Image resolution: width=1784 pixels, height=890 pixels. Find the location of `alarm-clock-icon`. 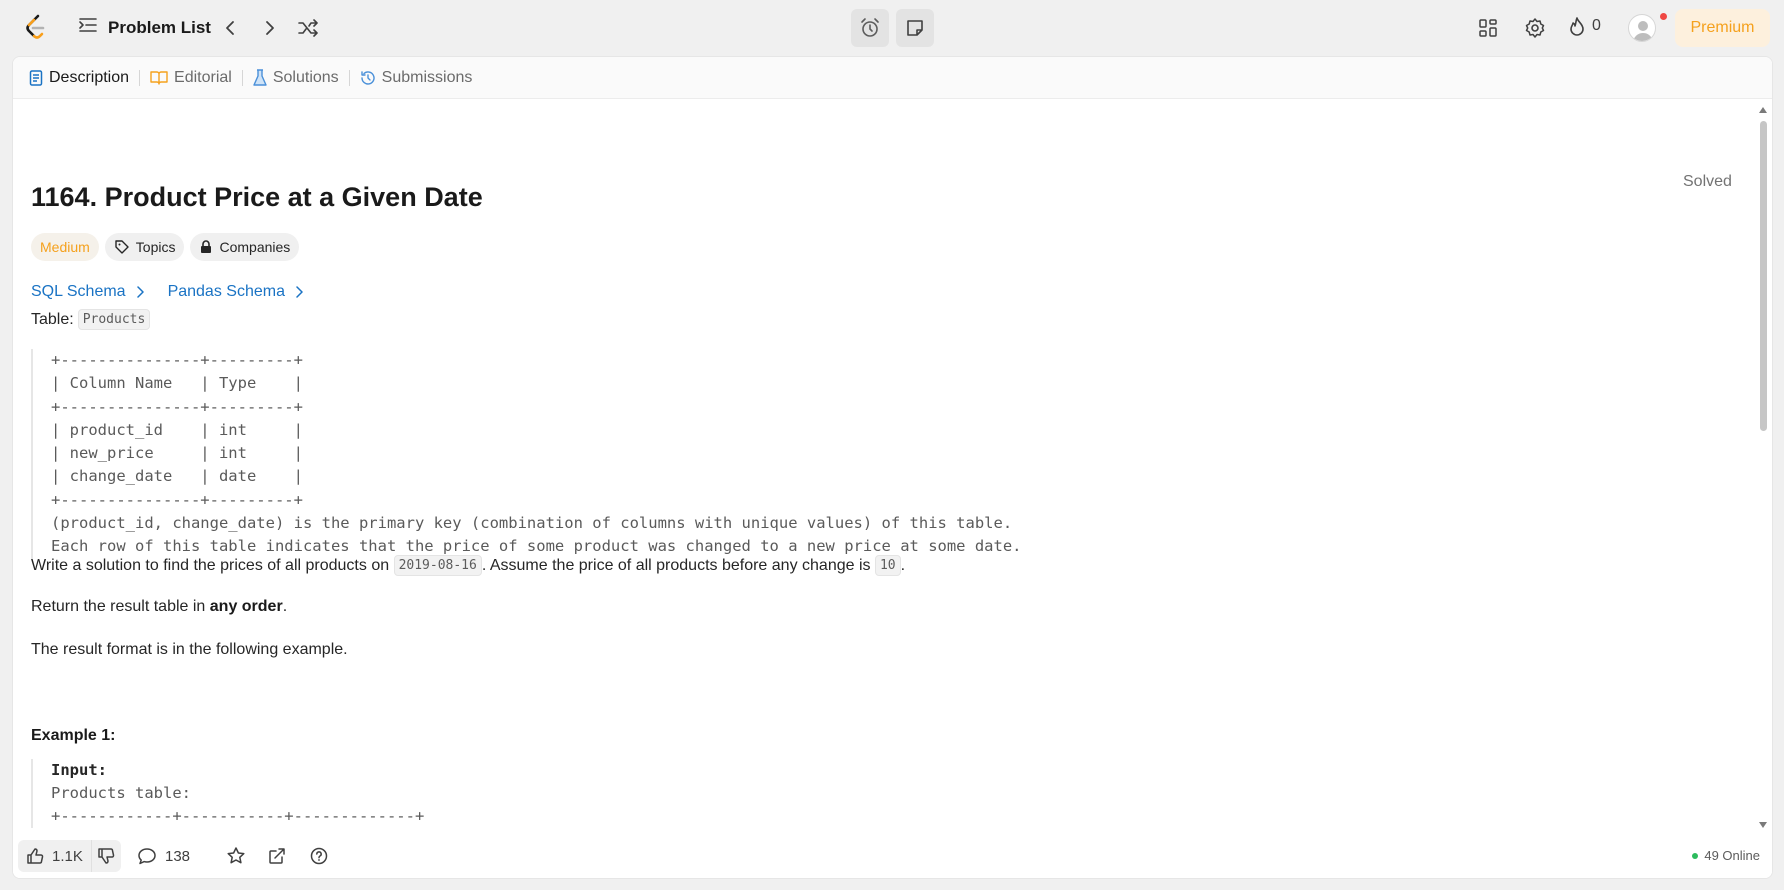

alarm-clock-icon is located at coordinates (870, 27).